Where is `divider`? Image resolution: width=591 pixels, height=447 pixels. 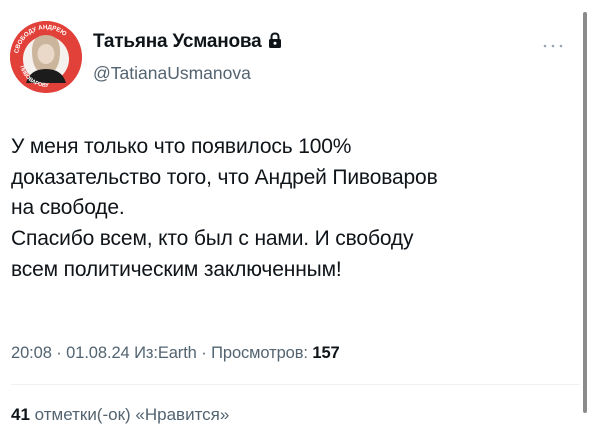
divider is located at coordinates (295, 384).